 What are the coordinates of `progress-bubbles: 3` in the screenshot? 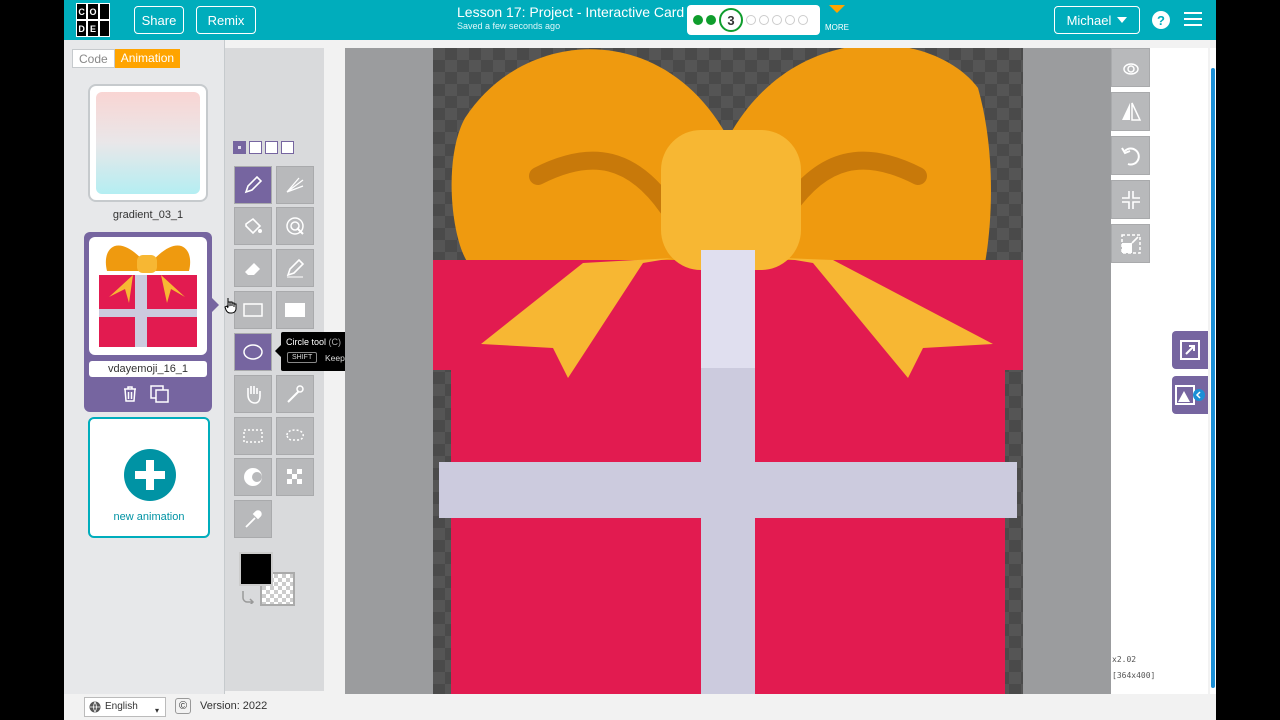 It's located at (753, 20).